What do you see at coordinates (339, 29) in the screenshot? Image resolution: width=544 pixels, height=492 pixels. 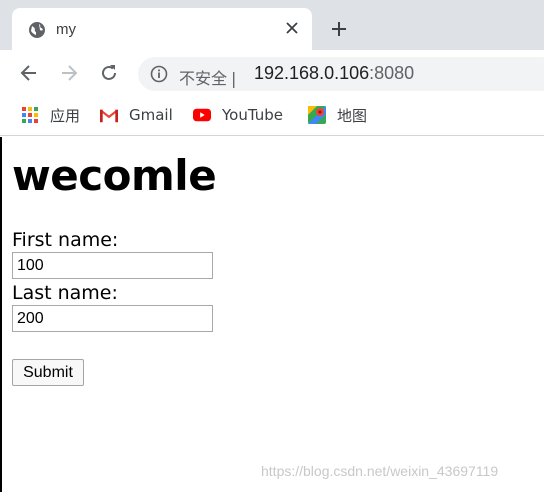 I see `new-tab-icon` at bounding box center [339, 29].